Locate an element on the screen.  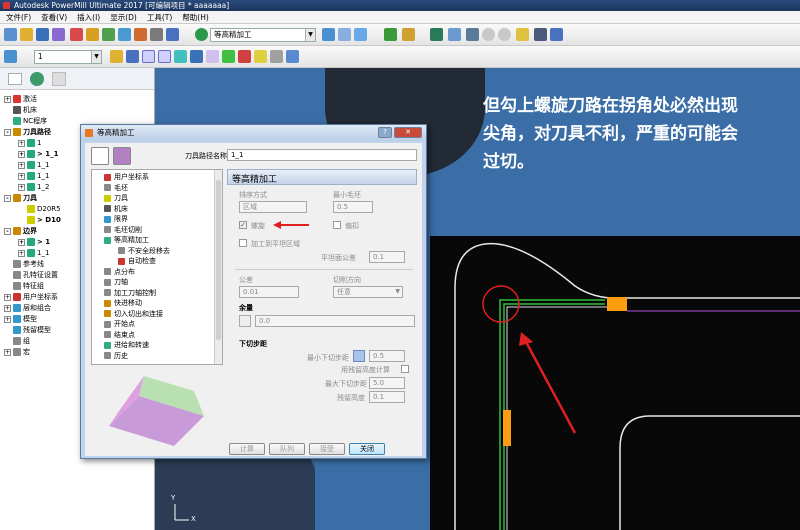
window-icon is located at coordinates (556, 34).